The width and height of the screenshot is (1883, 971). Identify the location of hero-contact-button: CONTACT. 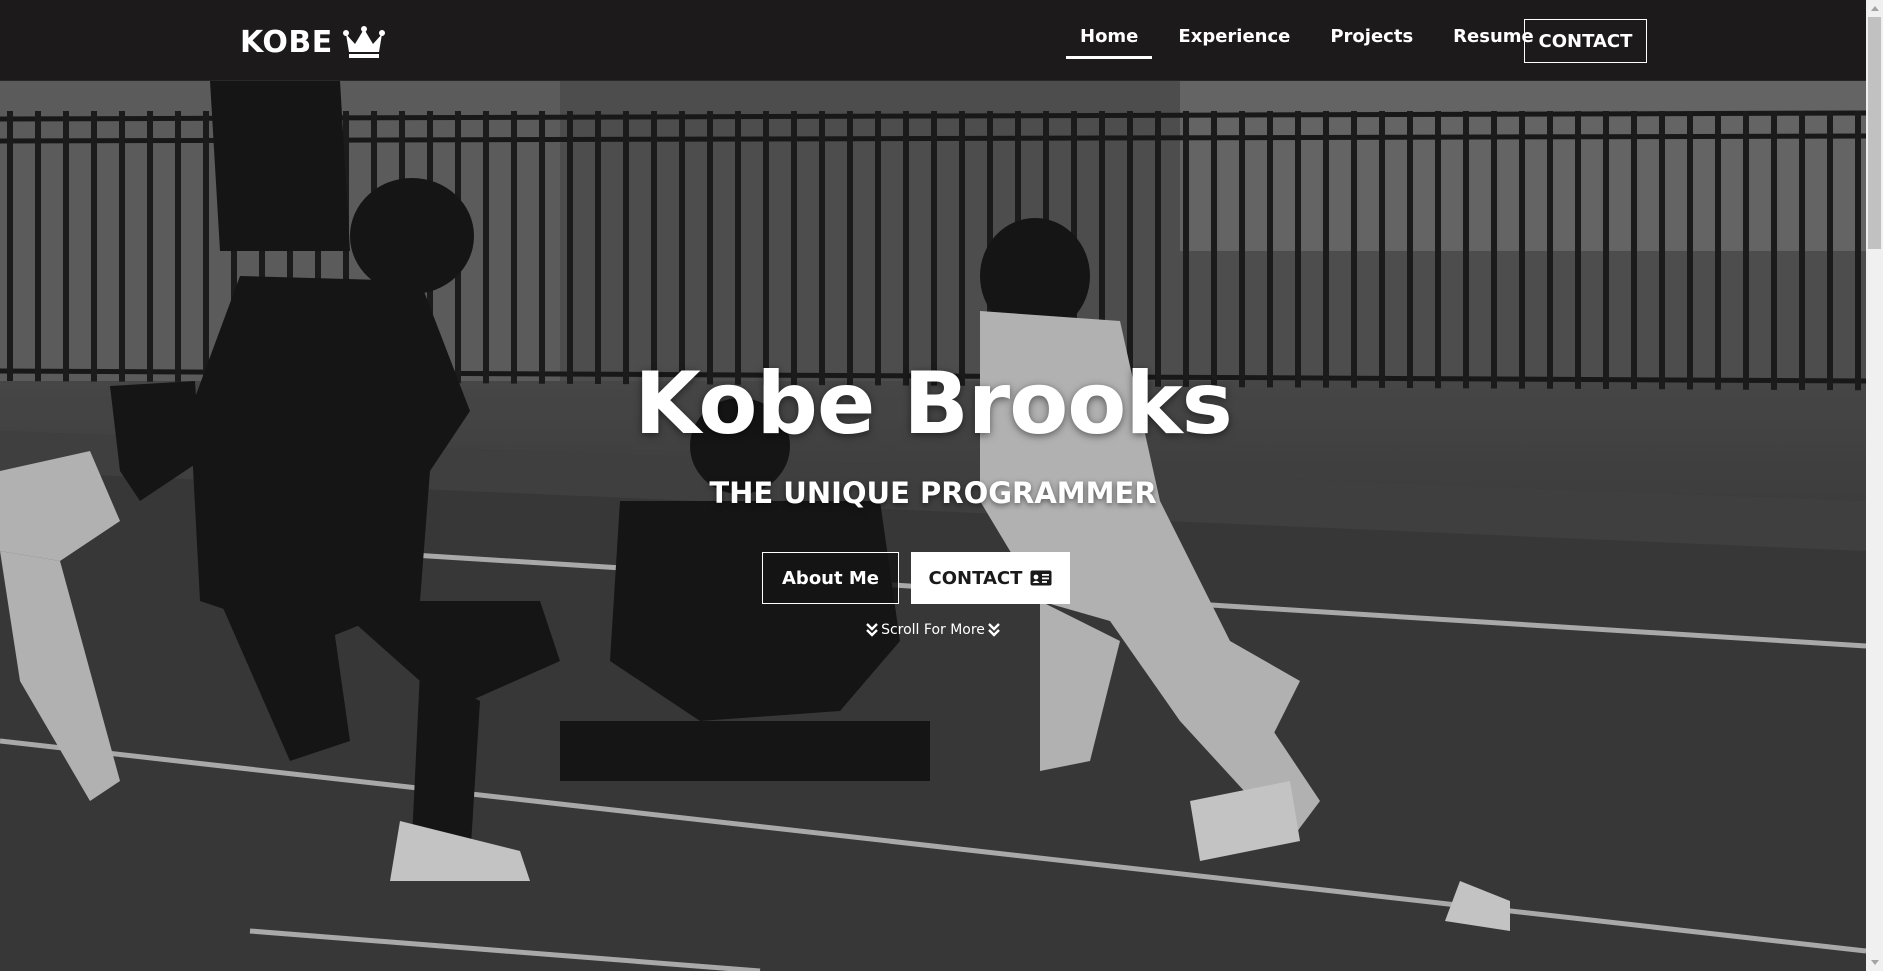
(990, 578).